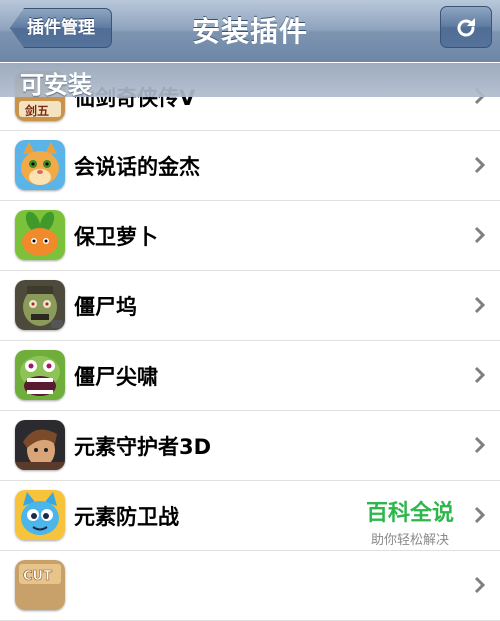 The width and height of the screenshot is (500, 621). Describe the element at coordinates (250, 166) in the screenshot. I see `list-item: 会说话的金杰` at that location.